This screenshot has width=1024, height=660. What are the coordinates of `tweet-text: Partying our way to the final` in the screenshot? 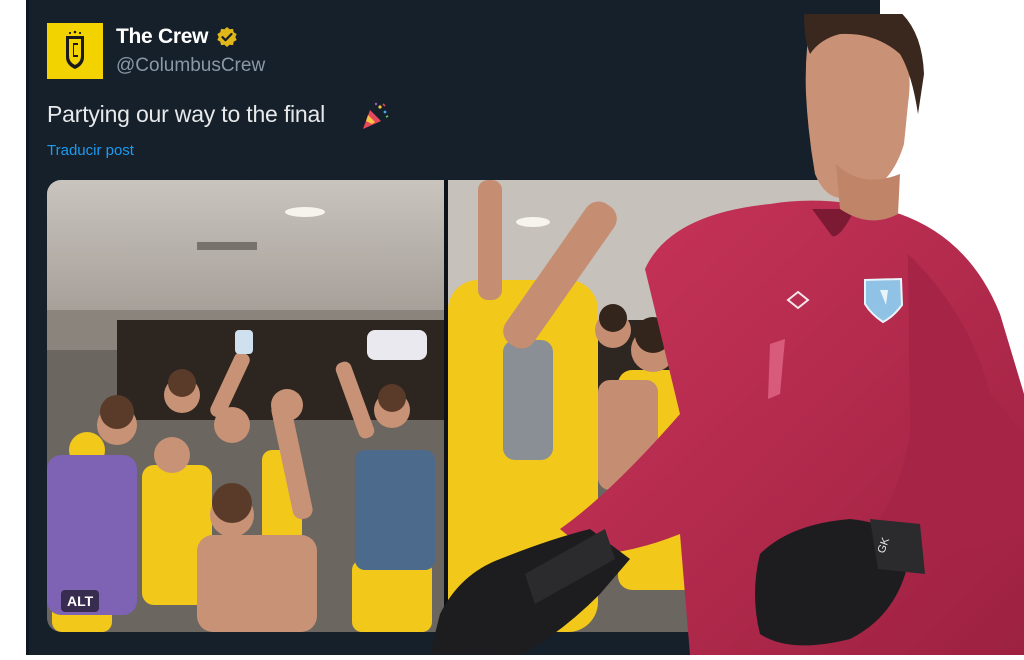 It's located at (186, 114).